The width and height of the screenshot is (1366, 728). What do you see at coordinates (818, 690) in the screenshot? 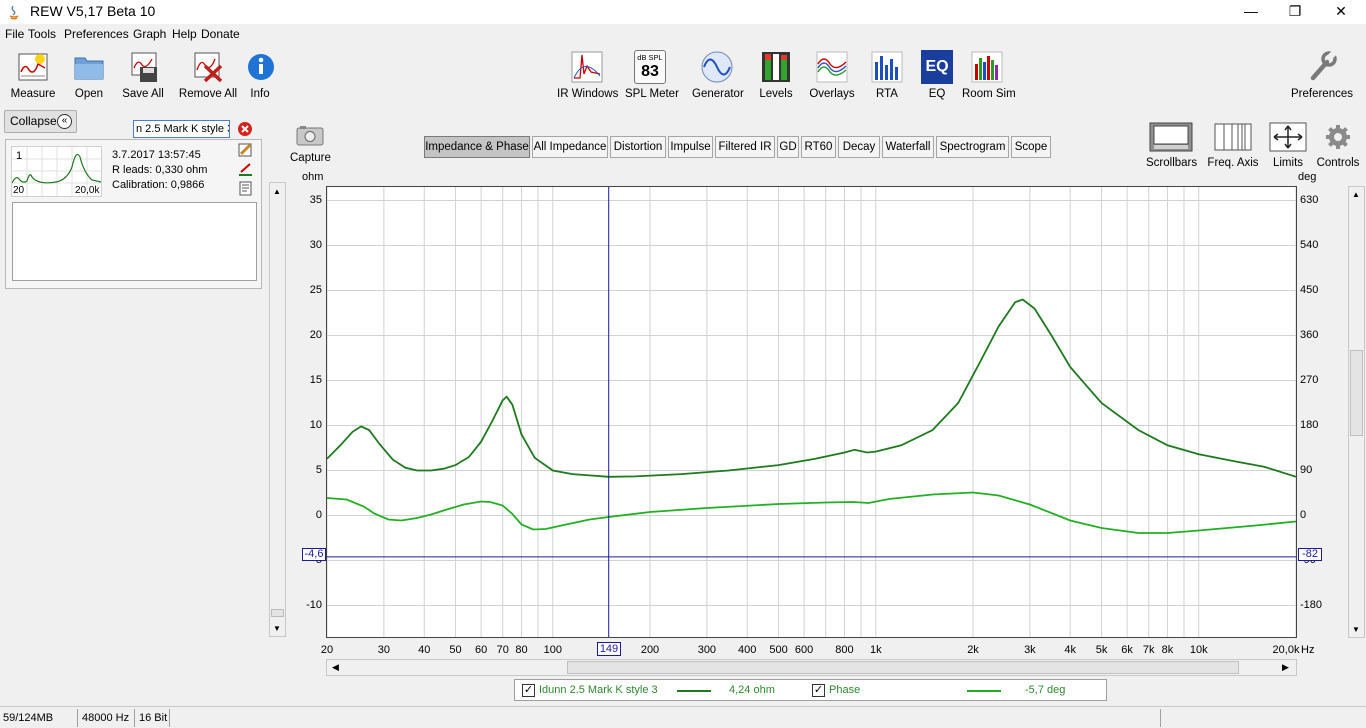
I see `series2-checkbox: ✓` at bounding box center [818, 690].